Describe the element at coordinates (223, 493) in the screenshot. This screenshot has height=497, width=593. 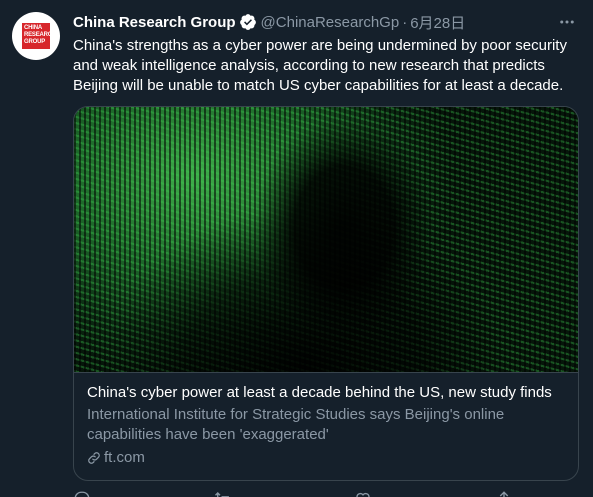
I see `retweet-icon` at that location.